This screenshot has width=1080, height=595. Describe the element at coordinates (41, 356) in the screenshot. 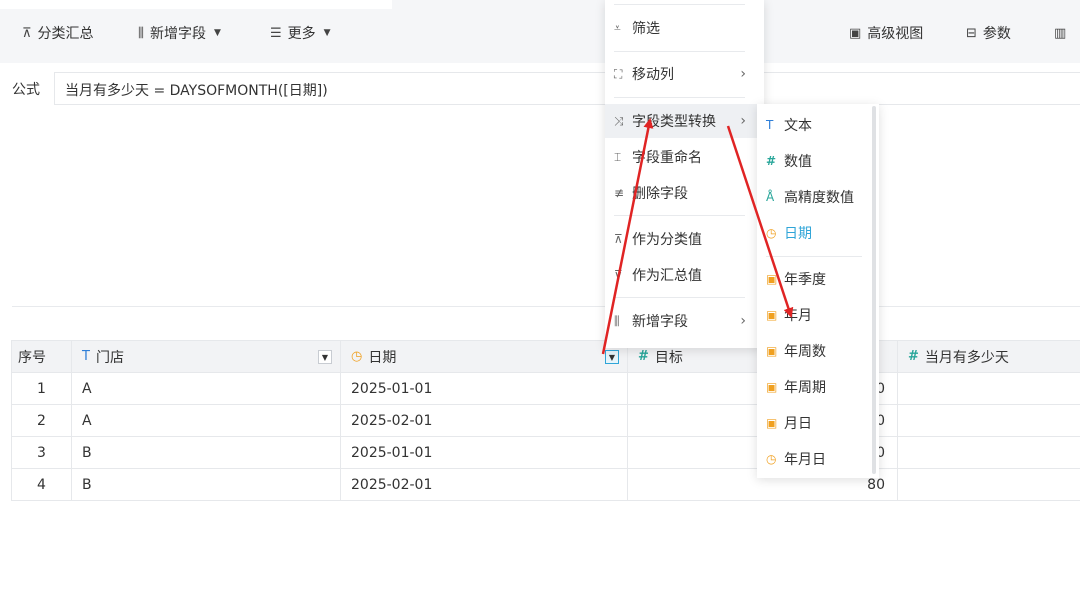

I see `column-header-index: 序号` at that location.